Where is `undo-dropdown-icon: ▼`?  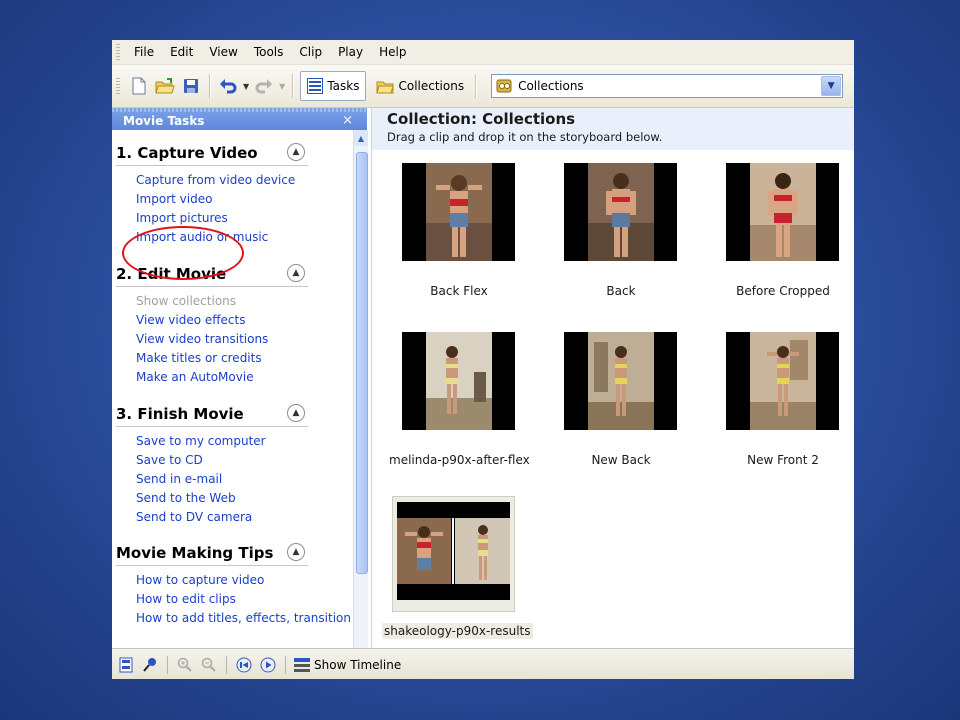
undo-dropdown-icon: ▼ is located at coordinates (246, 86).